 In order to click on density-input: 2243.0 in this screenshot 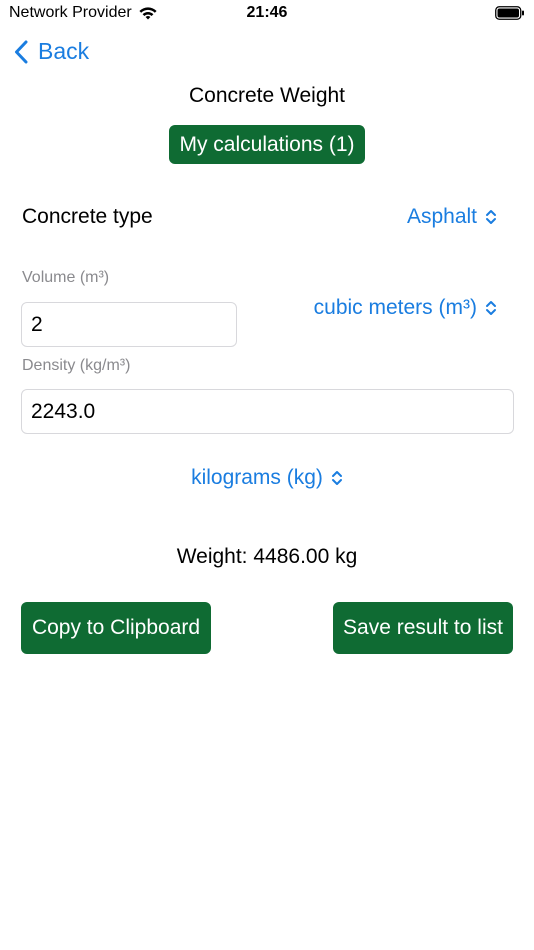, I will do `click(267, 411)`.